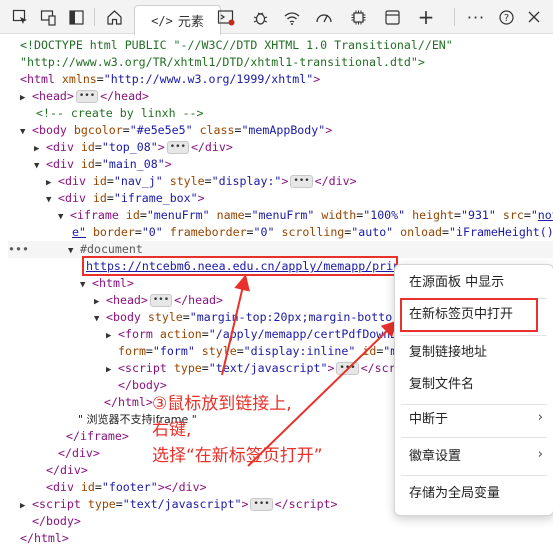 The image size is (553, 547). What do you see at coordinates (172, 430) in the screenshot?
I see `annotation-line-2: 右键,` at bounding box center [172, 430].